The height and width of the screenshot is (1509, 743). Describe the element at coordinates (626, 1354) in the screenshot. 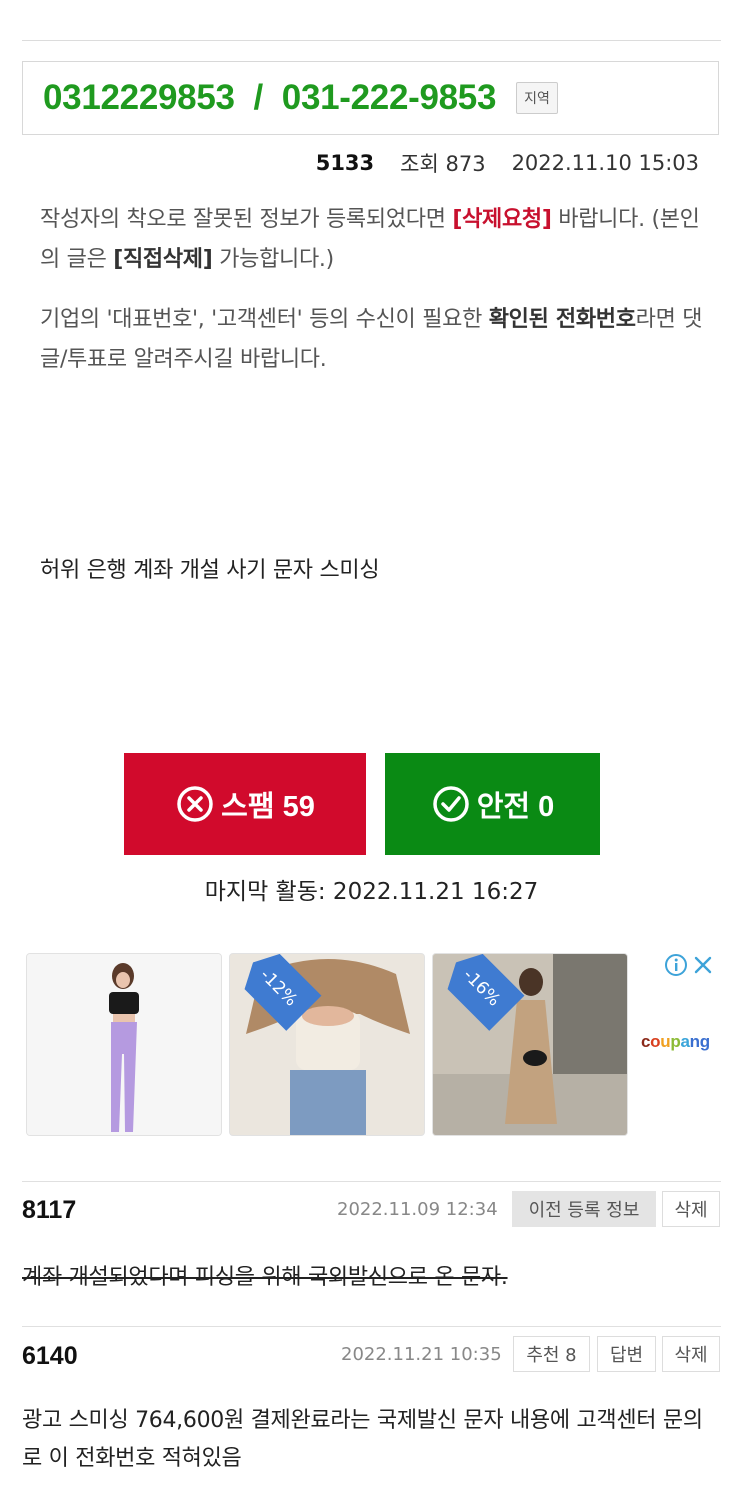

I see `reply-button: 답변` at that location.